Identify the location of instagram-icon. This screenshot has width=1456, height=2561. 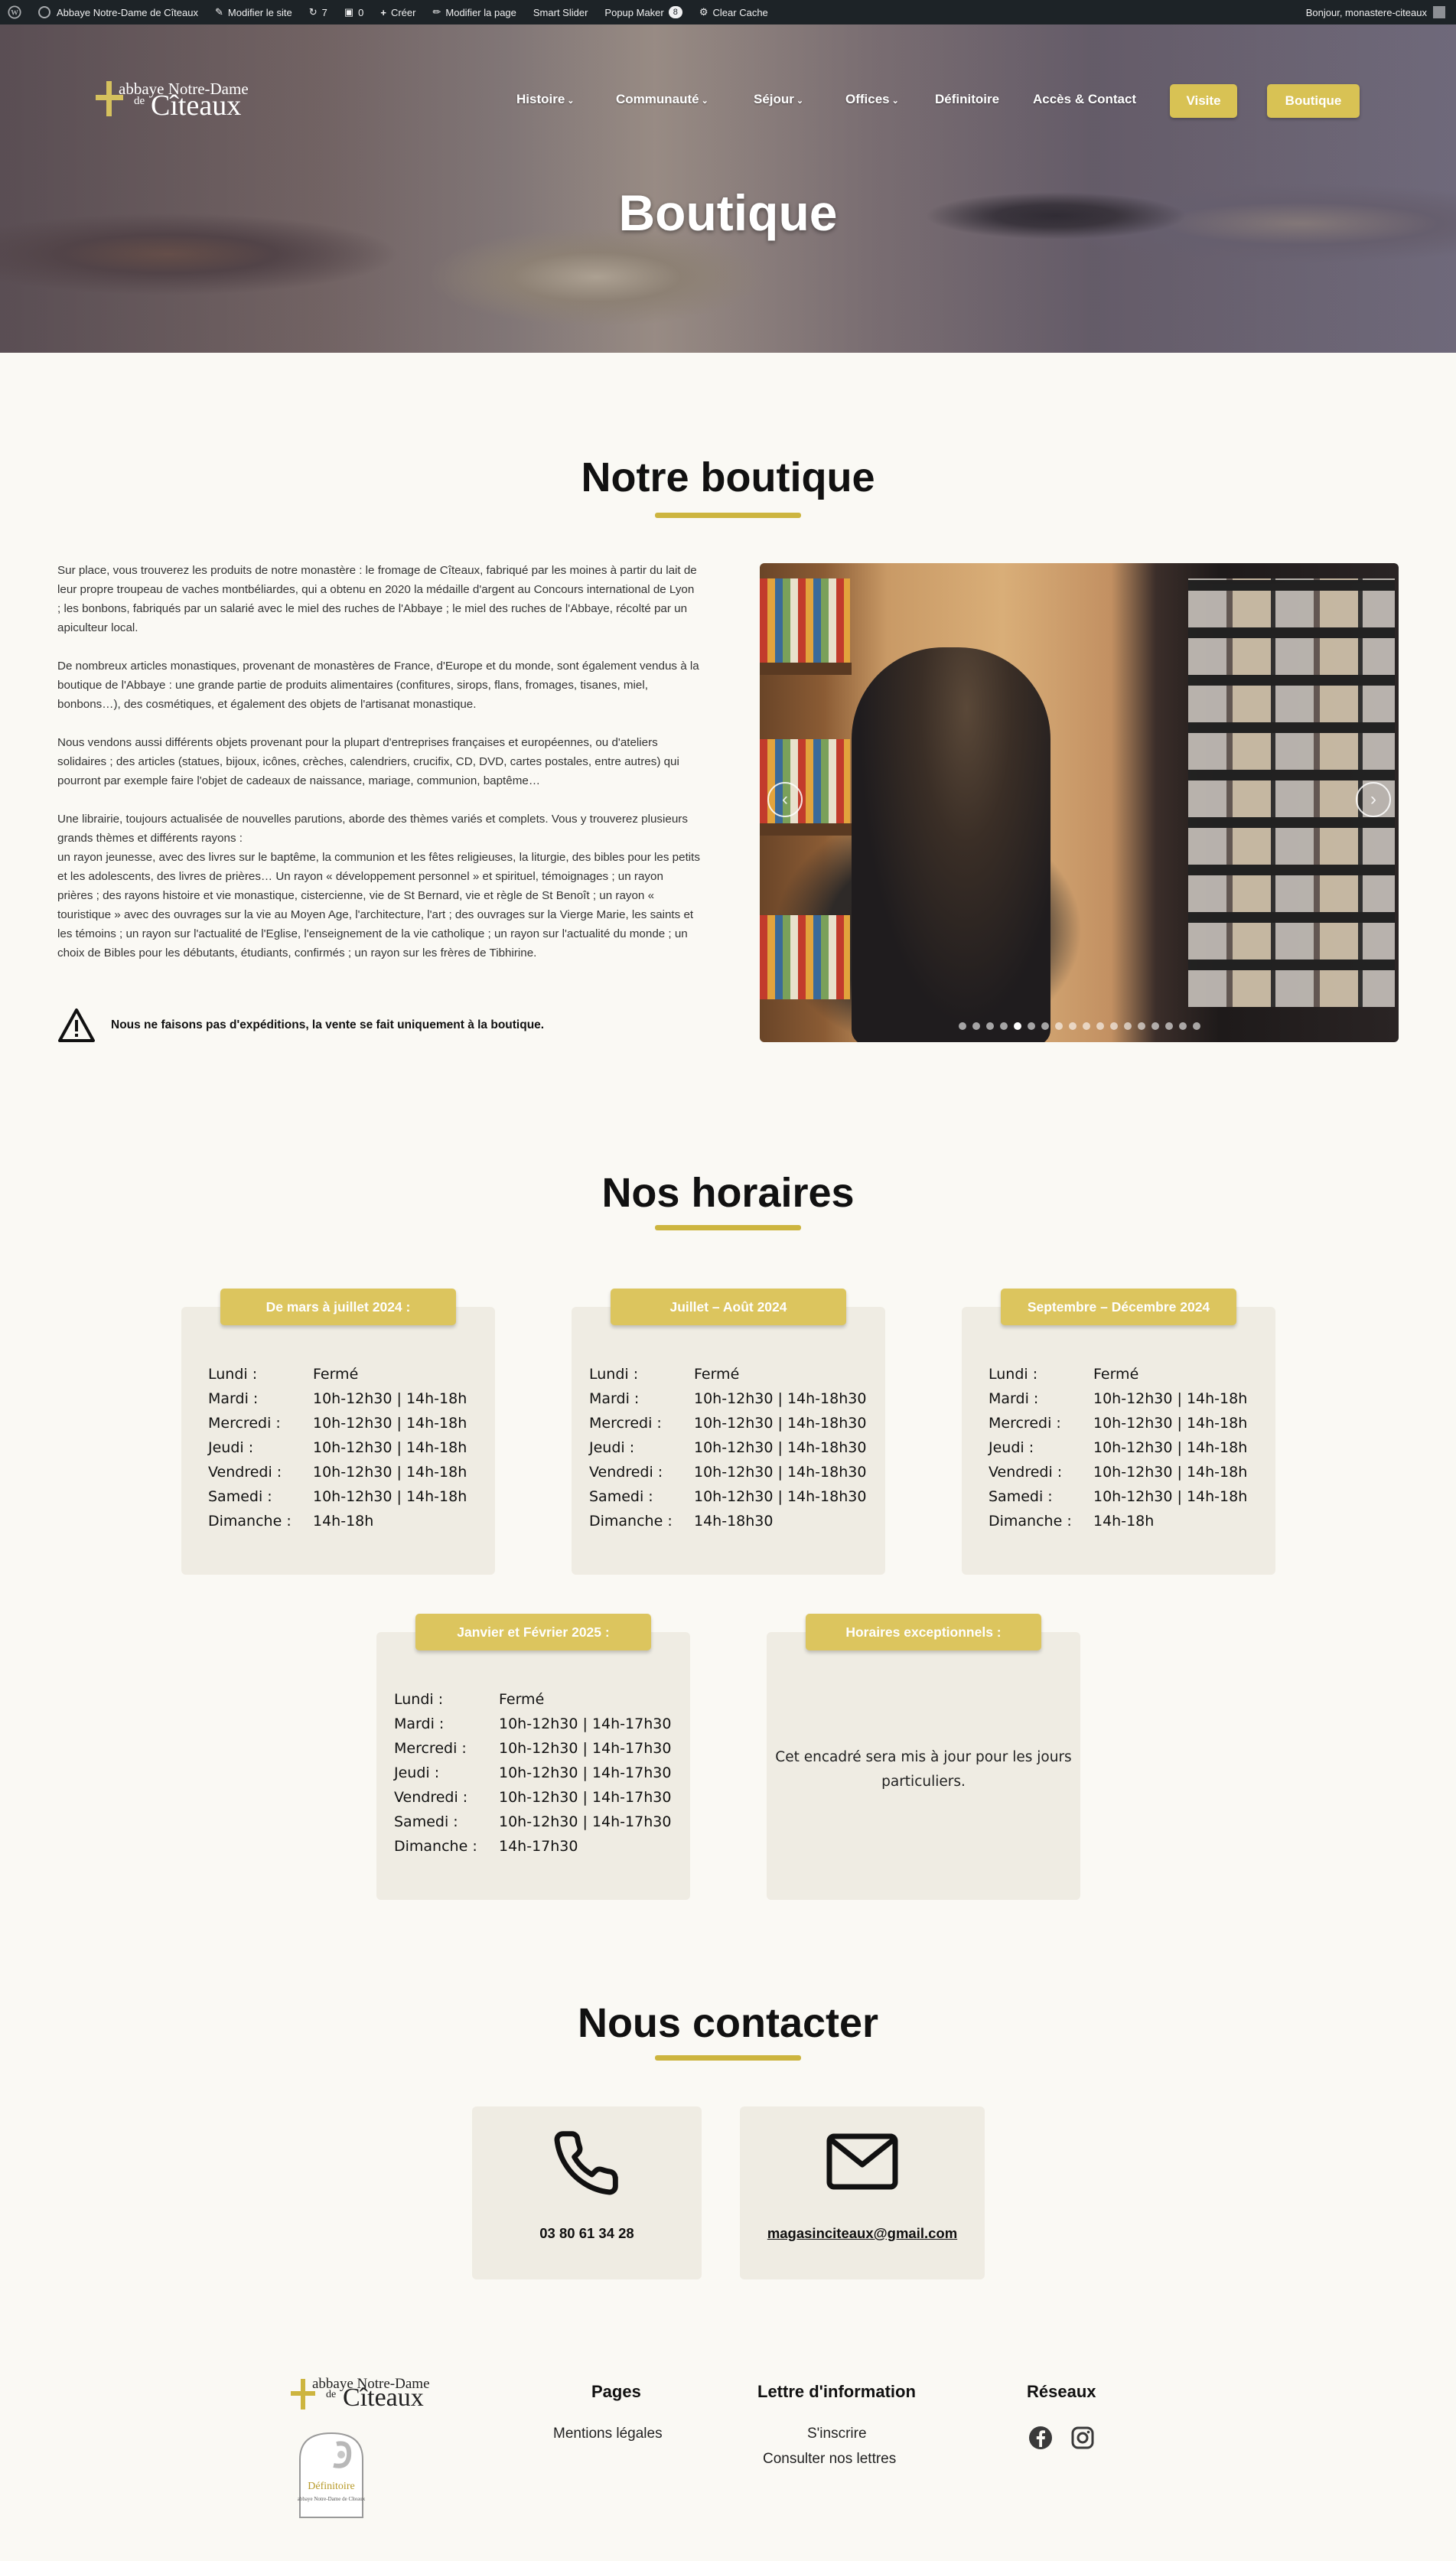
(1082, 2437).